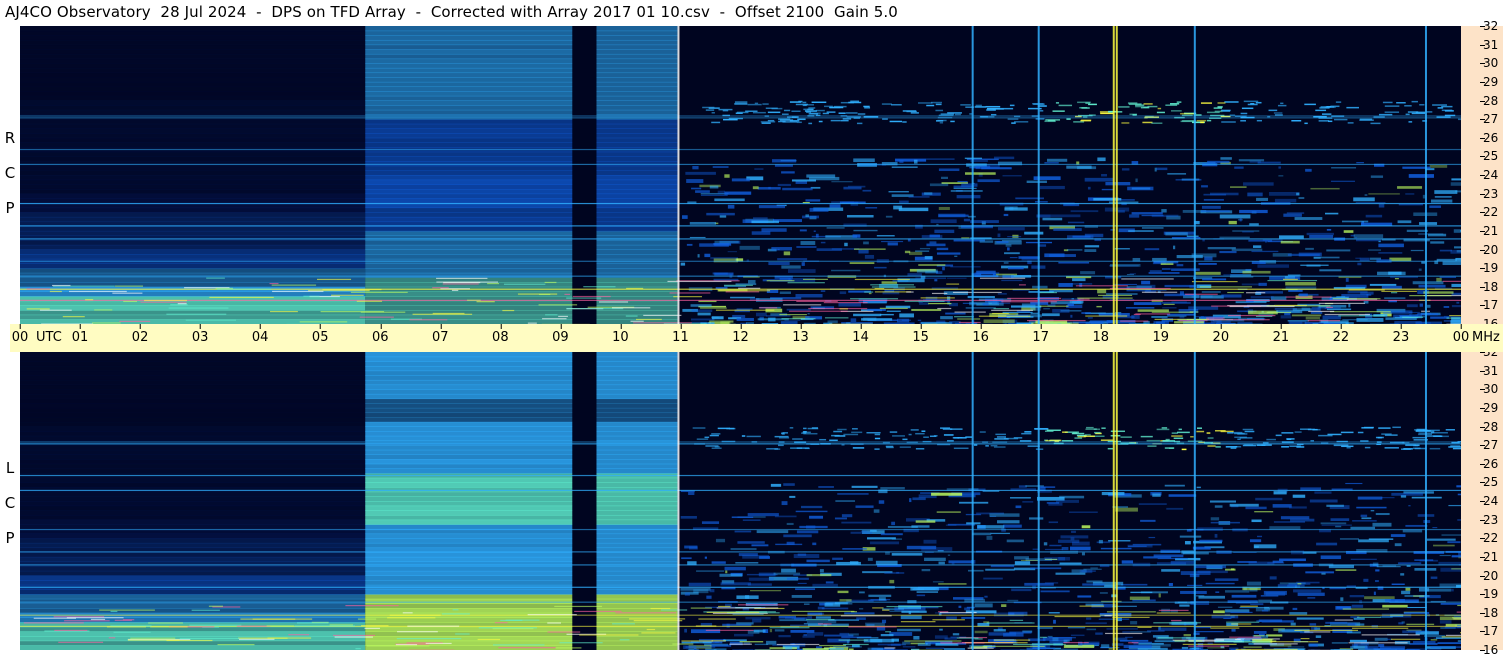 Image resolution: width=1503 pixels, height=672 pixels. I want to click on freq-tick-label: 19, so click(1489, 268).